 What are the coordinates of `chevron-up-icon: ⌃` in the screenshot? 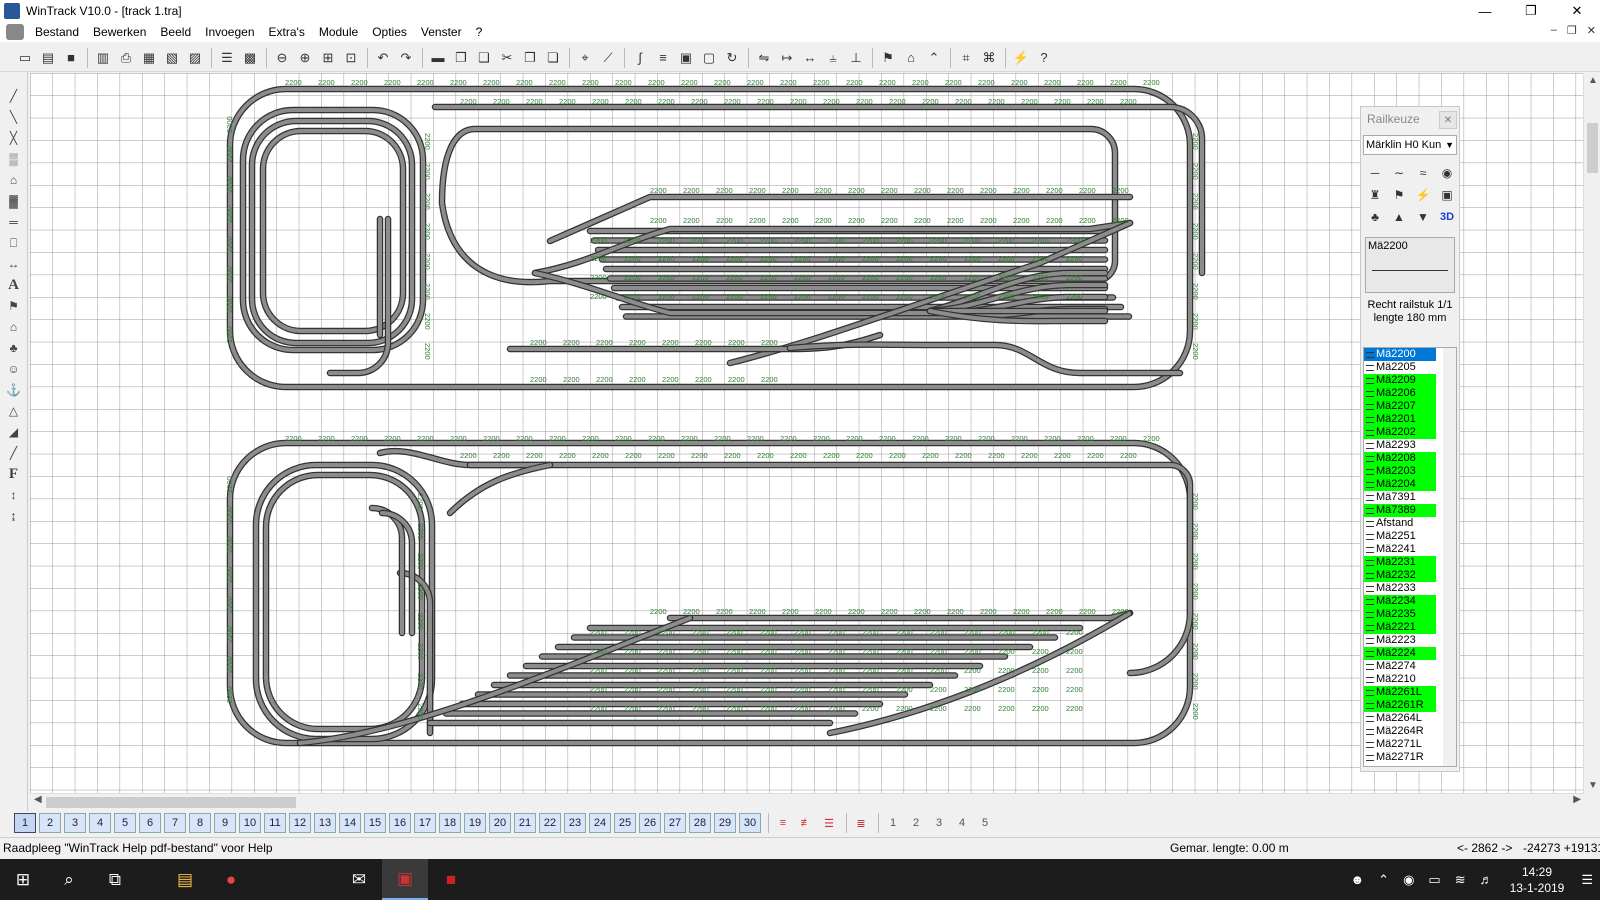 It's located at (1383, 880).